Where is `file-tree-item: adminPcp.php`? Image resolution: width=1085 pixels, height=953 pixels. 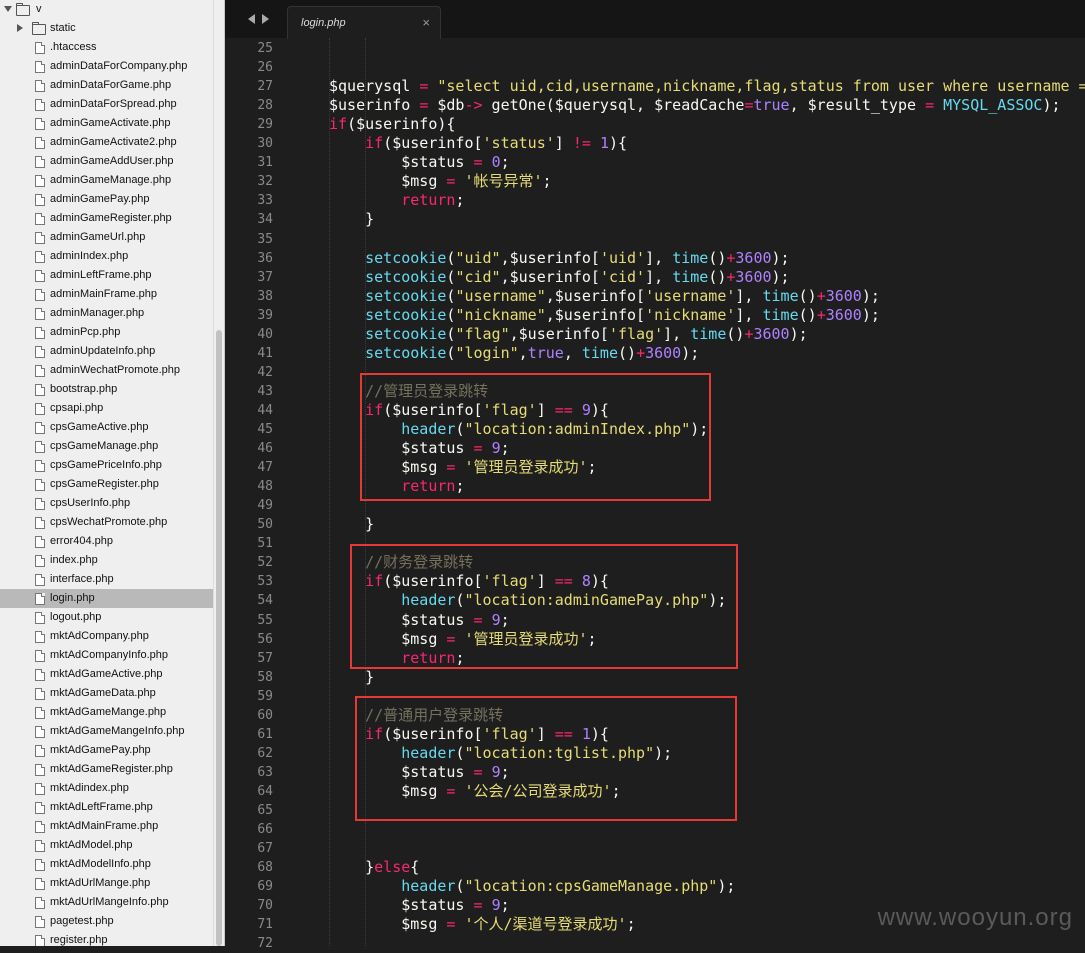
file-tree-item: adminPcp.php is located at coordinates (112, 332).